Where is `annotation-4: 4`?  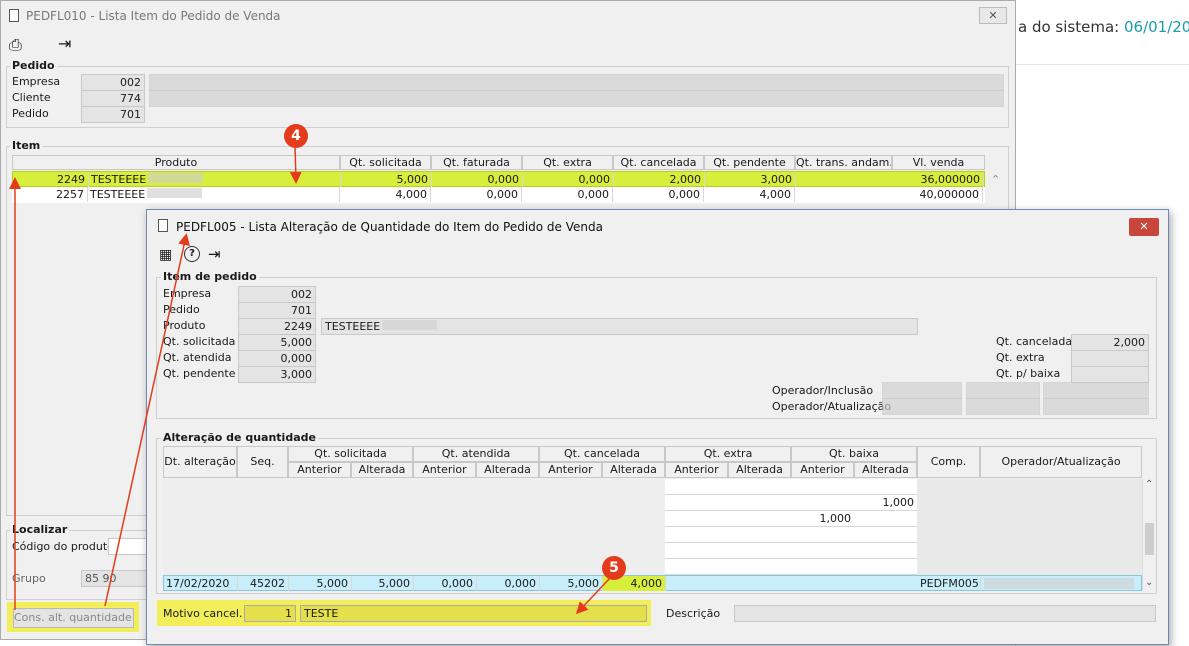
annotation-4: 4 is located at coordinates (296, 136).